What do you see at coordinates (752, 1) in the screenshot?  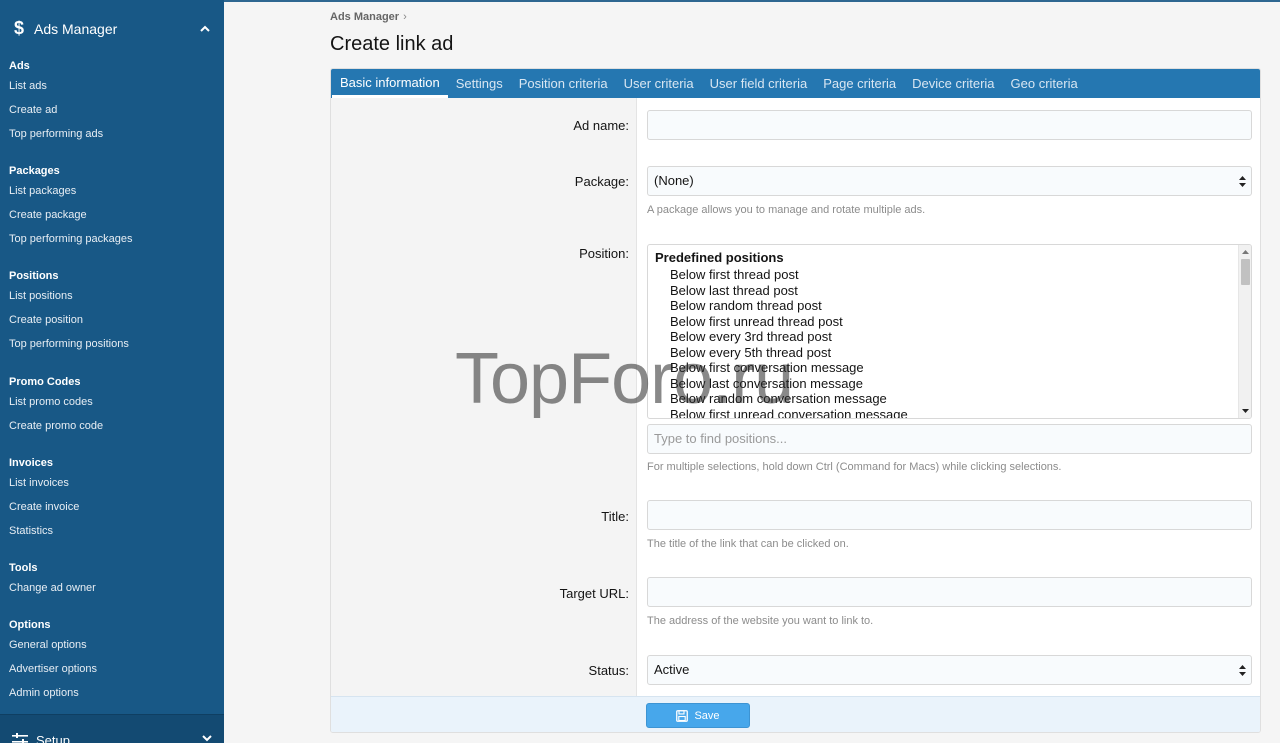 I see `top-accent-line` at bounding box center [752, 1].